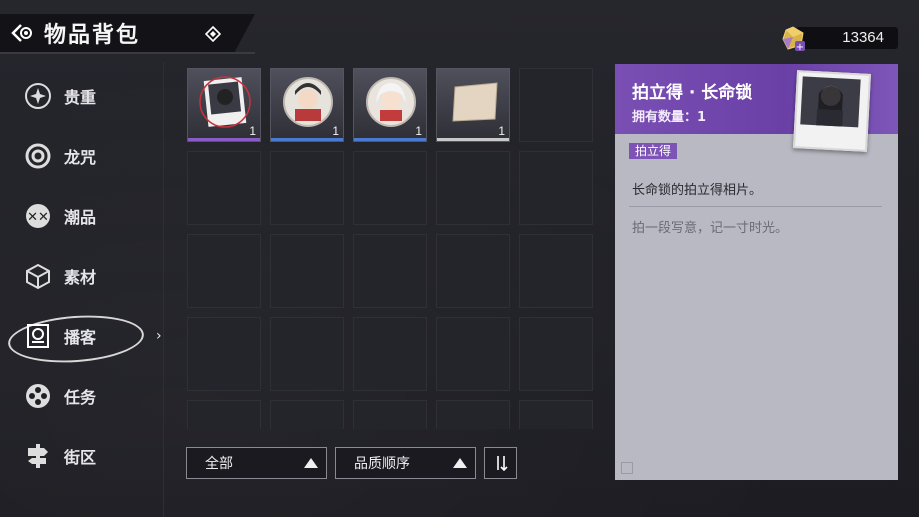  What do you see at coordinates (38, 456) in the screenshot?
I see `signpost-icon` at bounding box center [38, 456].